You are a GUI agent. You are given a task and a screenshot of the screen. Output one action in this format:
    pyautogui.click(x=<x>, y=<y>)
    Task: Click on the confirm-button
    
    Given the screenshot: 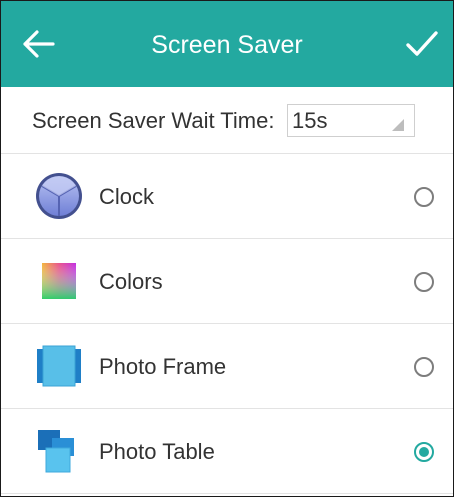 What is the action you would take?
    pyautogui.click(x=422, y=44)
    